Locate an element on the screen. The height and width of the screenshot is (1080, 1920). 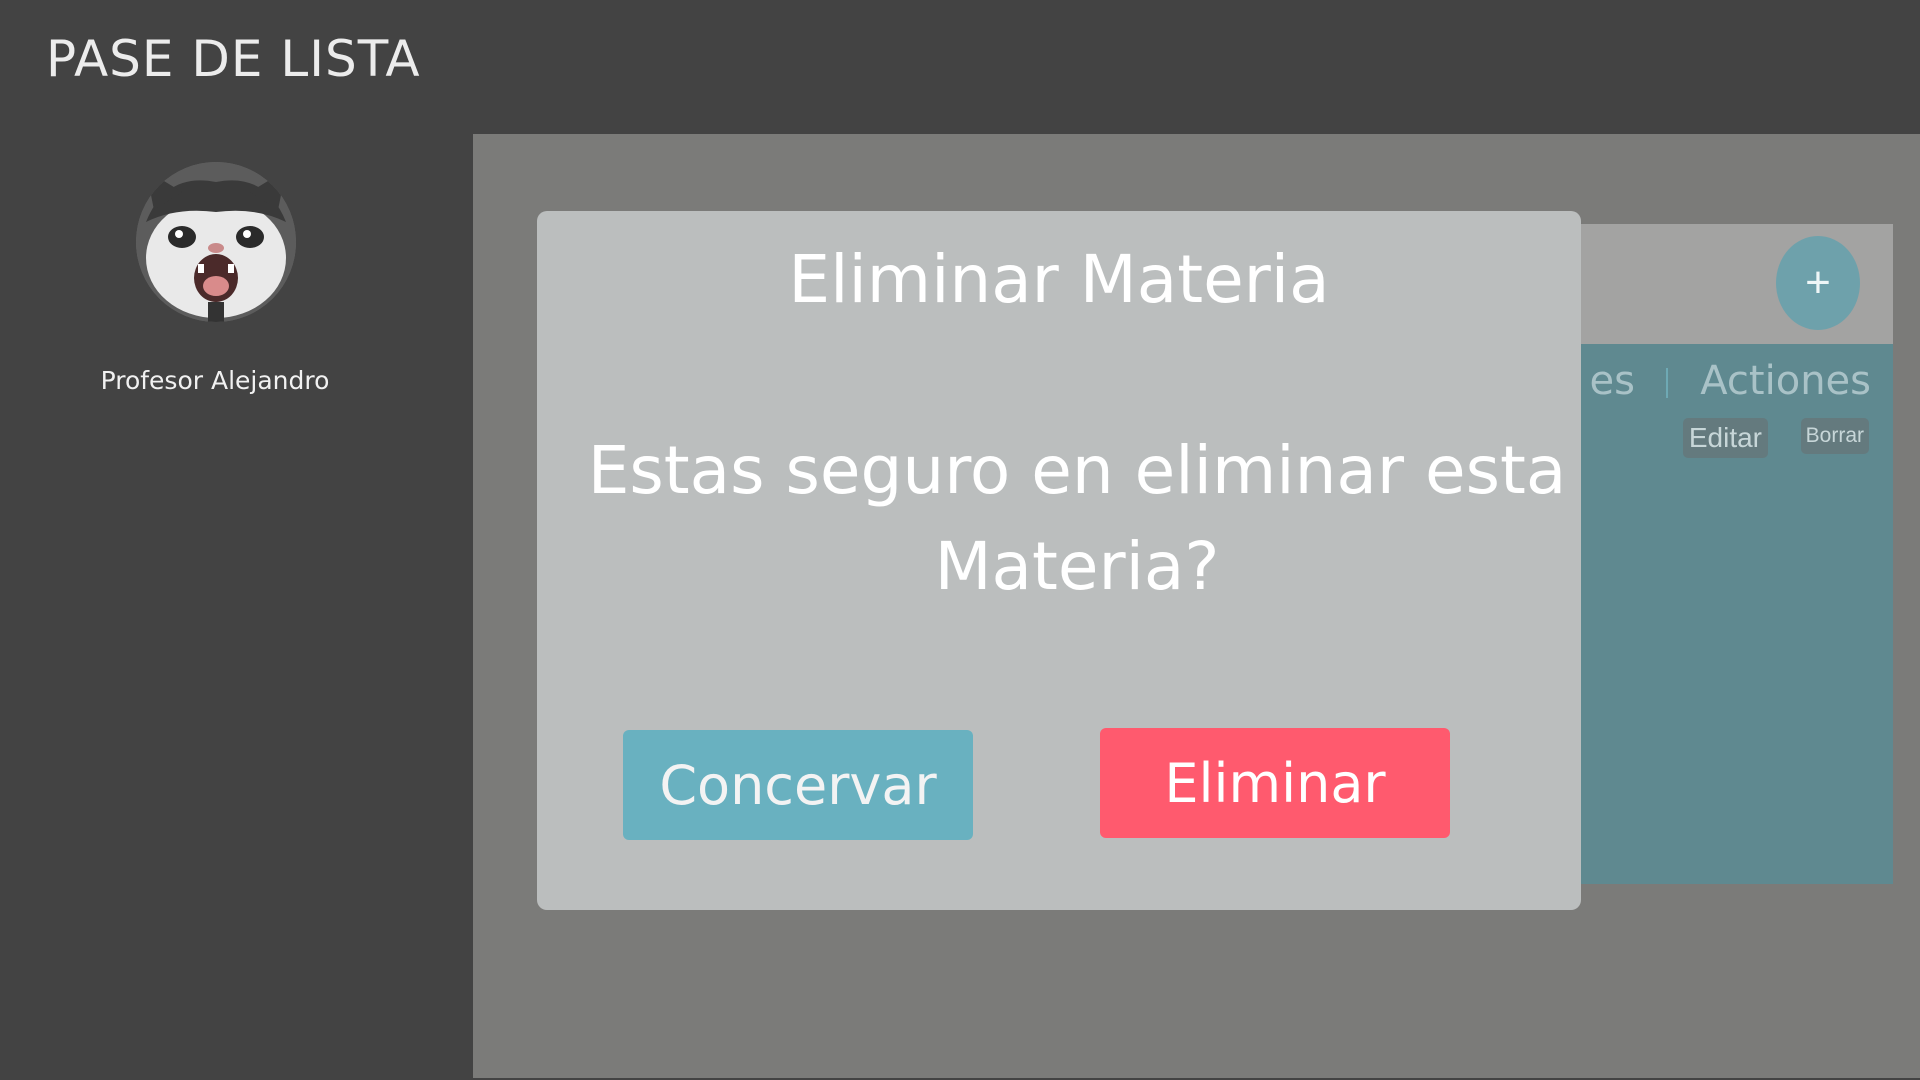
column-header: es is located at coordinates (1612, 381).